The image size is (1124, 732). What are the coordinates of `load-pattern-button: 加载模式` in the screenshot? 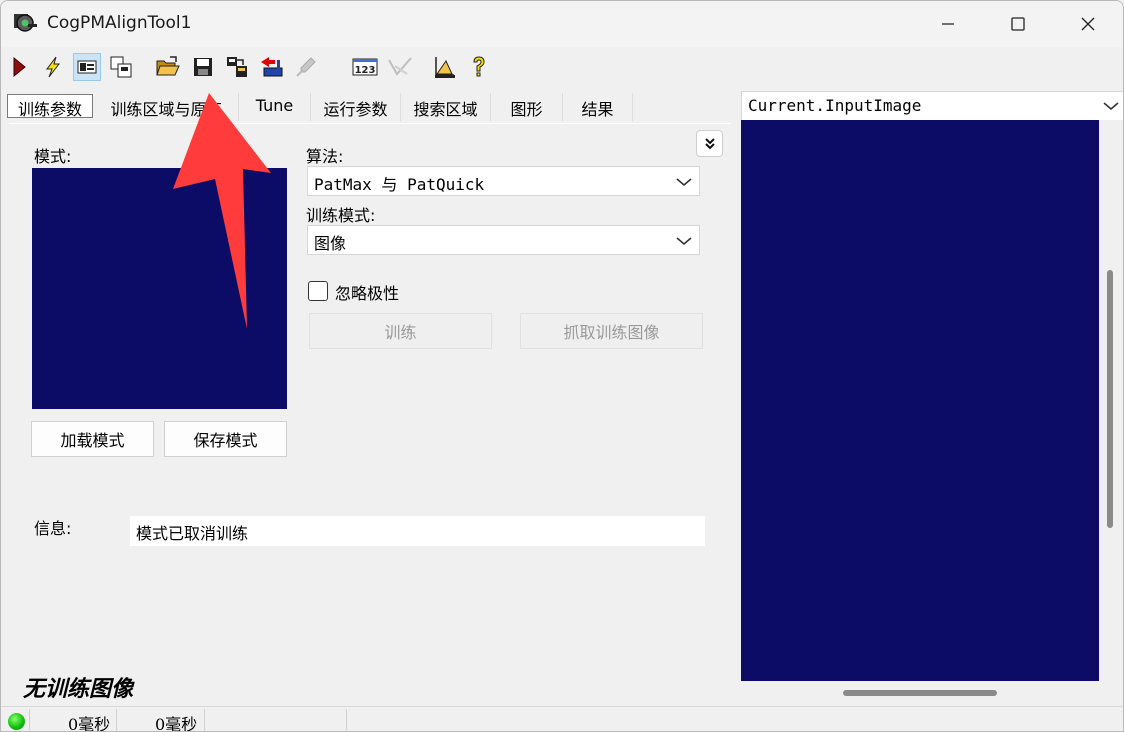 It's located at (92, 439).